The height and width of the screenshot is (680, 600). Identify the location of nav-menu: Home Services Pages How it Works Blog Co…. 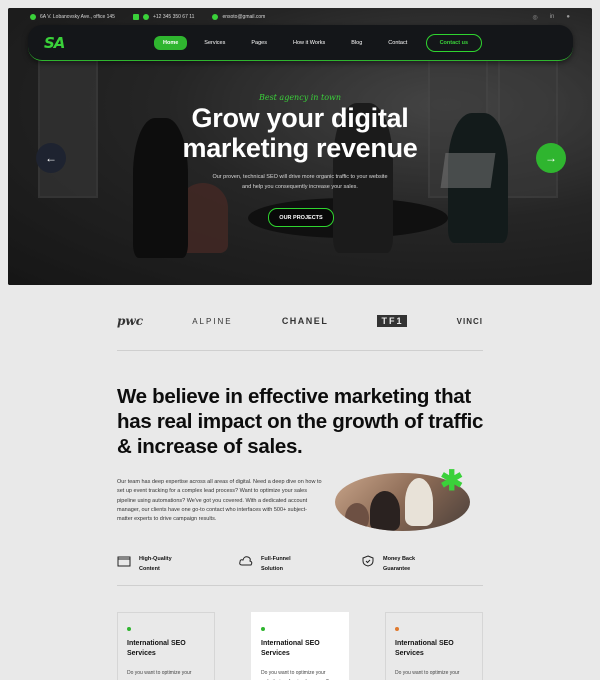
(289, 42).